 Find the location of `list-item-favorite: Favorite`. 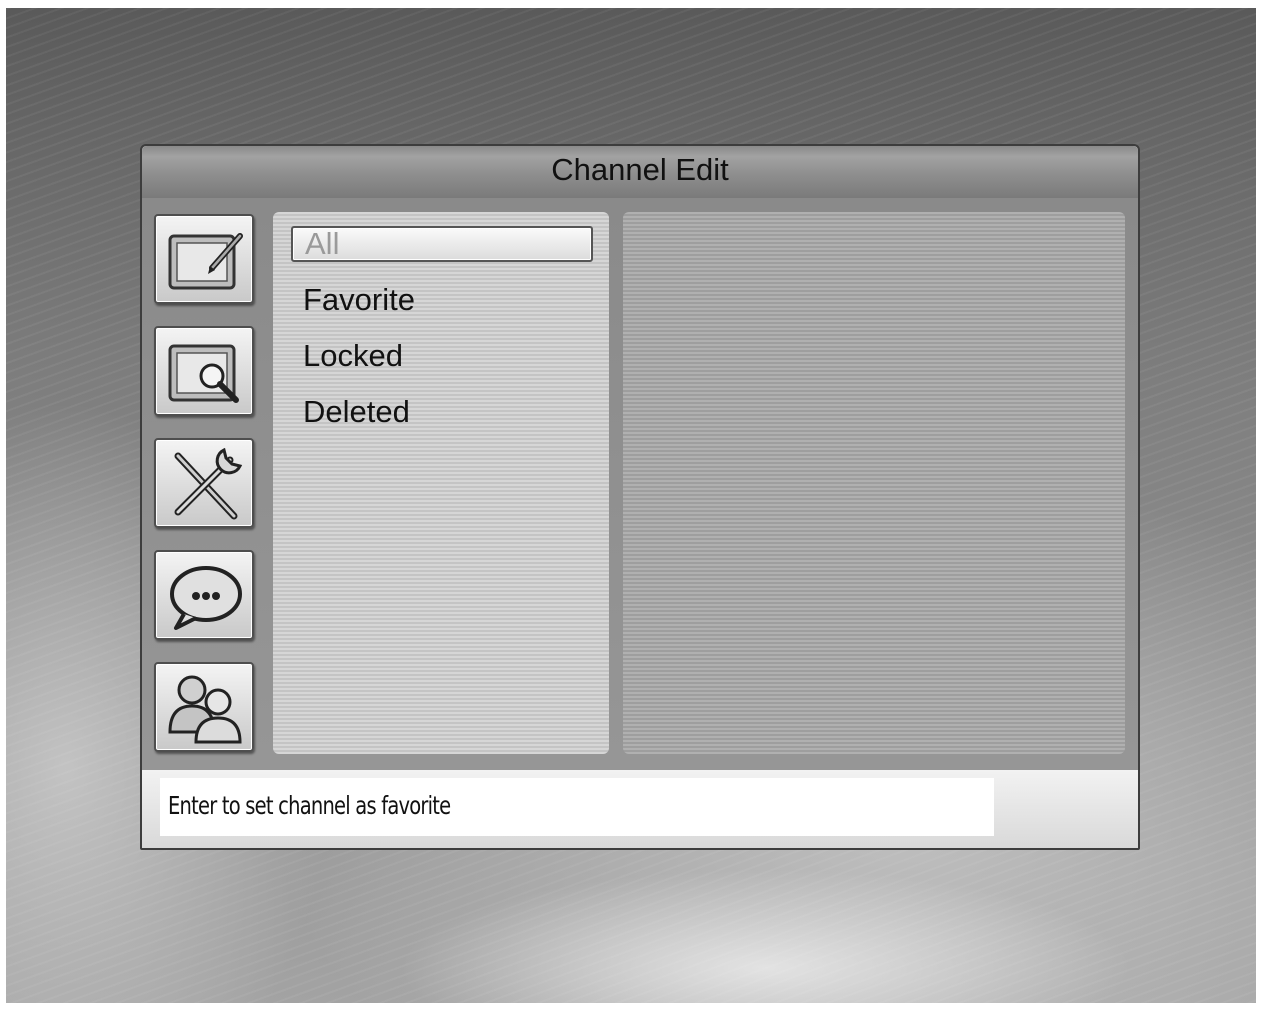

list-item-favorite: Favorite is located at coordinates (442, 300).